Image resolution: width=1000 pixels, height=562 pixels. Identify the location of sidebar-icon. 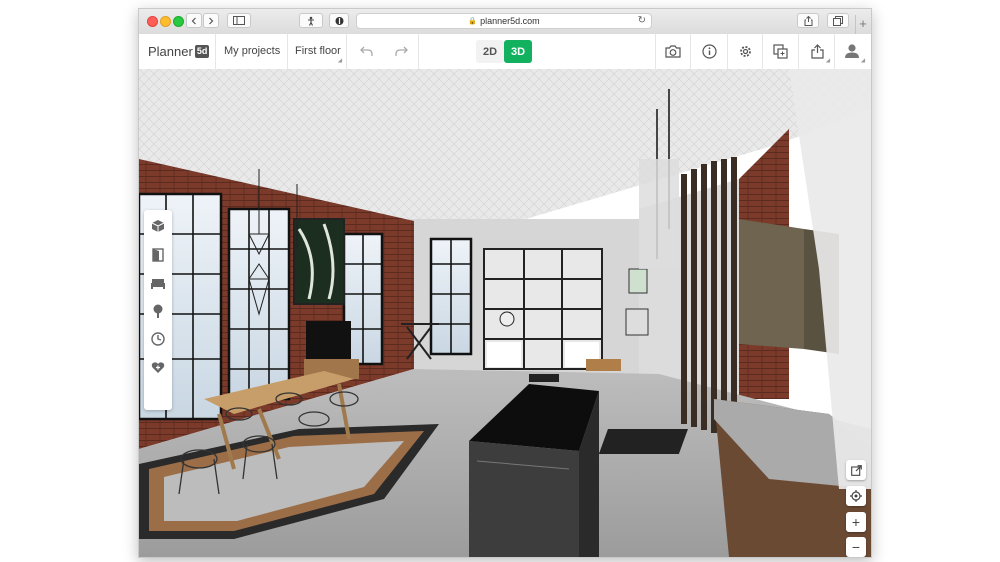
(239, 20).